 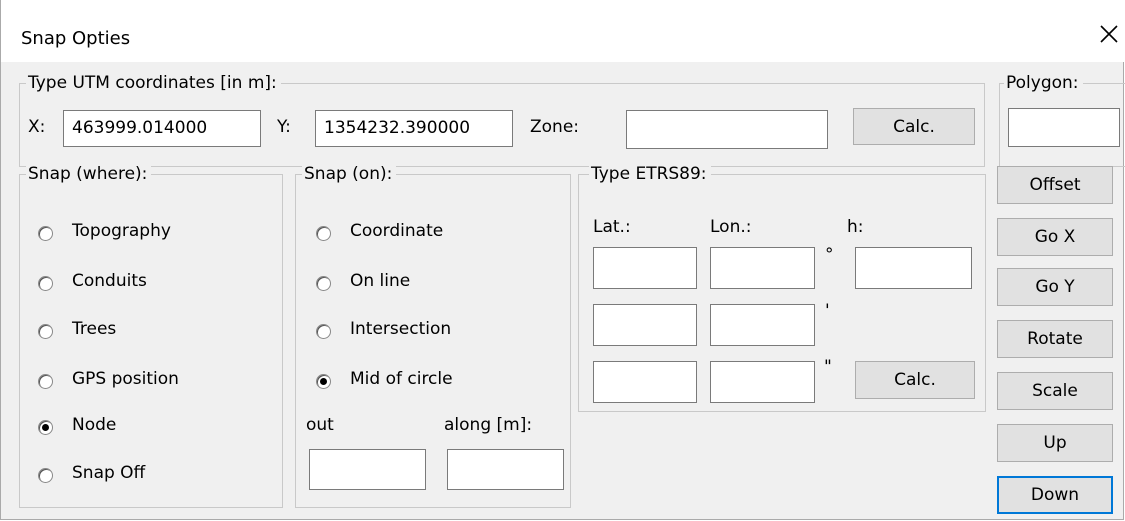 I want to click on scale-button: Scale, so click(x=1055, y=391).